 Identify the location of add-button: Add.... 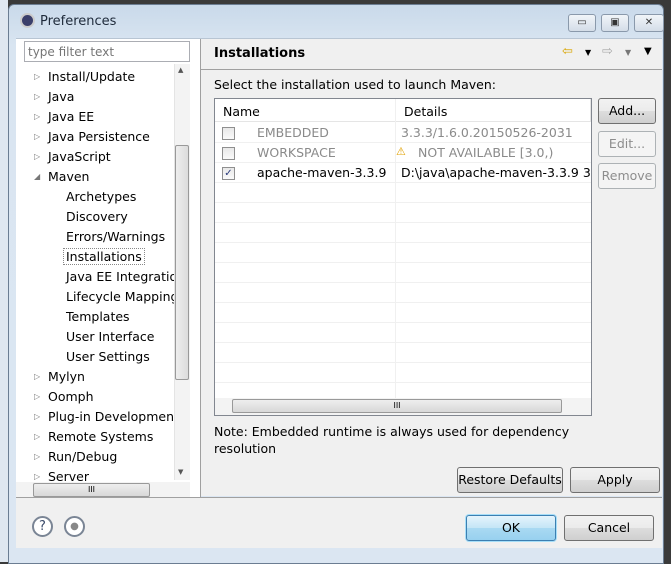
(627, 111).